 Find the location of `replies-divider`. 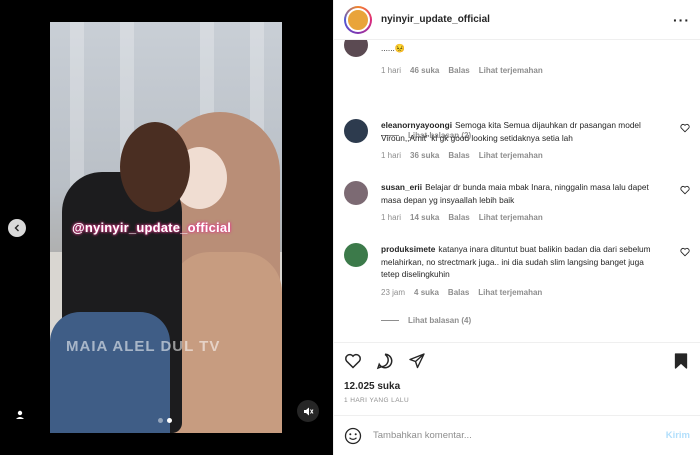

replies-divider is located at coordinates (390, 320).